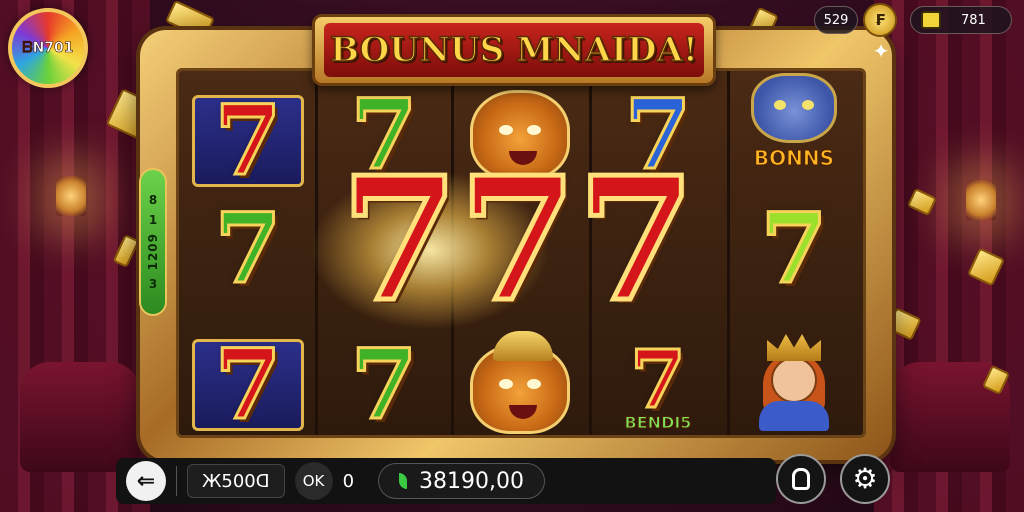 The width and height of the screenshot is (1024, 512). Describe the element at coordinates (931, 20) in the screenshot. I see `cash-icon` at that location.